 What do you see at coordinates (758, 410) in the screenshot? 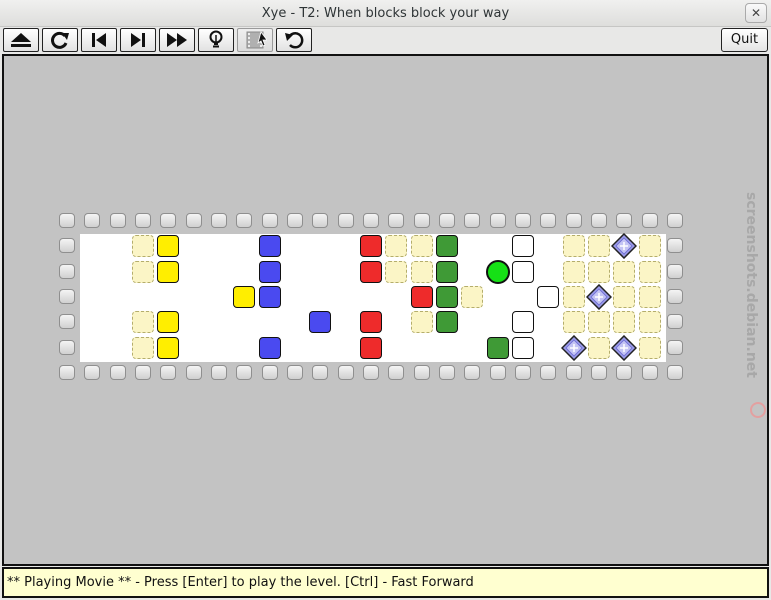
I see `debian-logo-icon` at bounding box center [758, 410].